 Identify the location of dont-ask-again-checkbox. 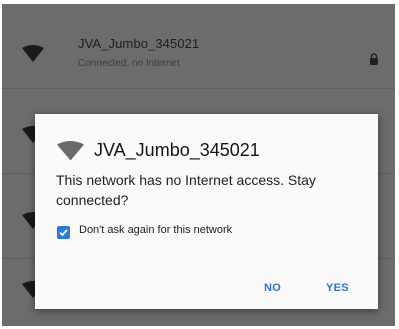
(63, 232).